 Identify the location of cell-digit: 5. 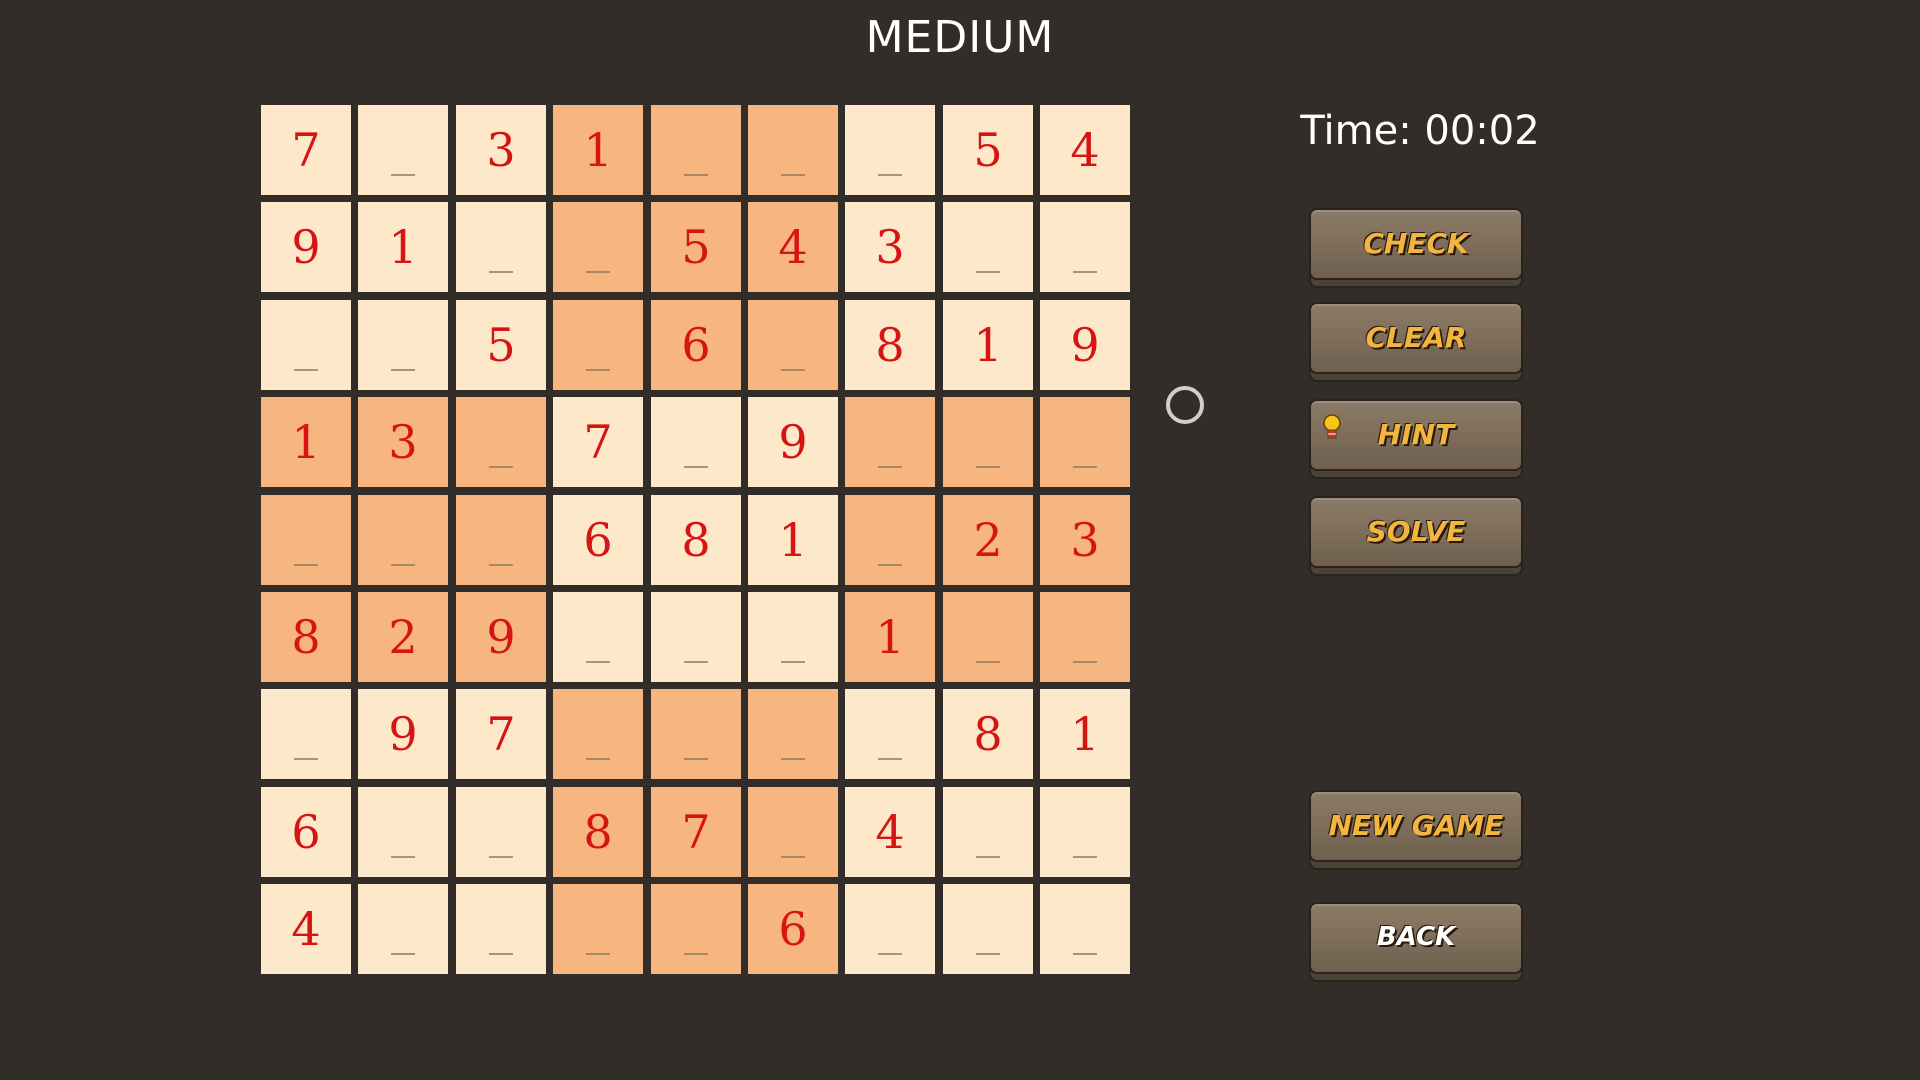
(988, 150).